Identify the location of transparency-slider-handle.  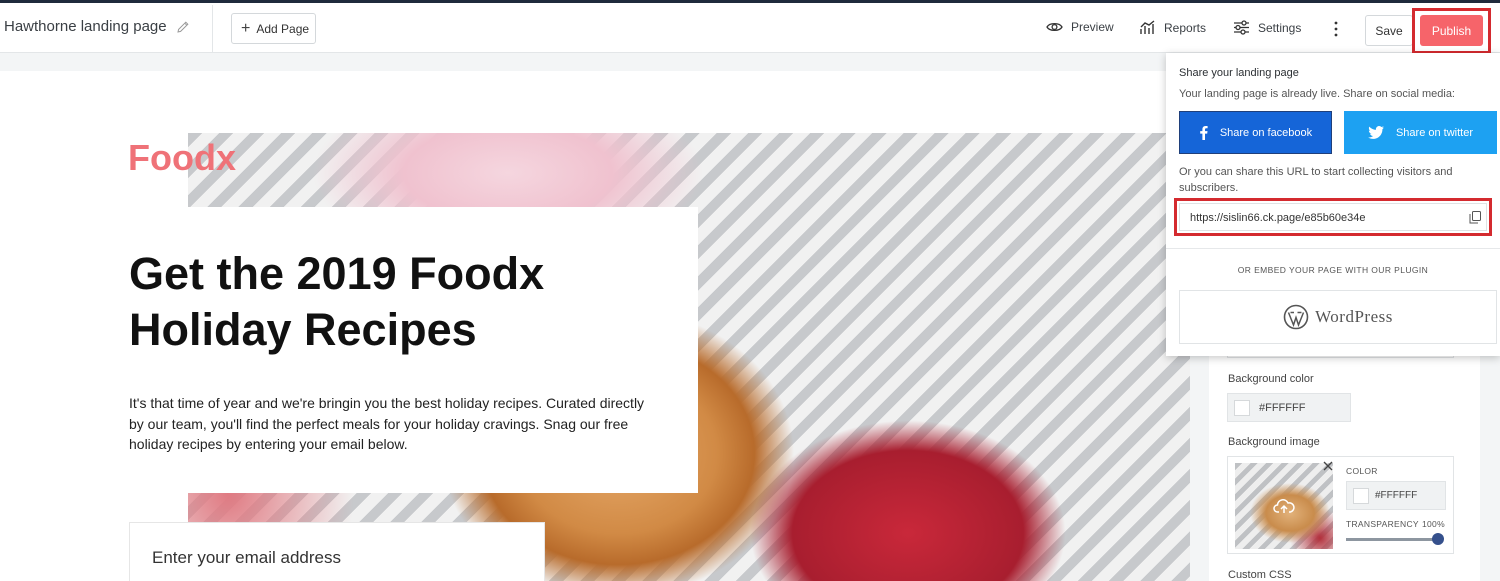
(1438, 539).